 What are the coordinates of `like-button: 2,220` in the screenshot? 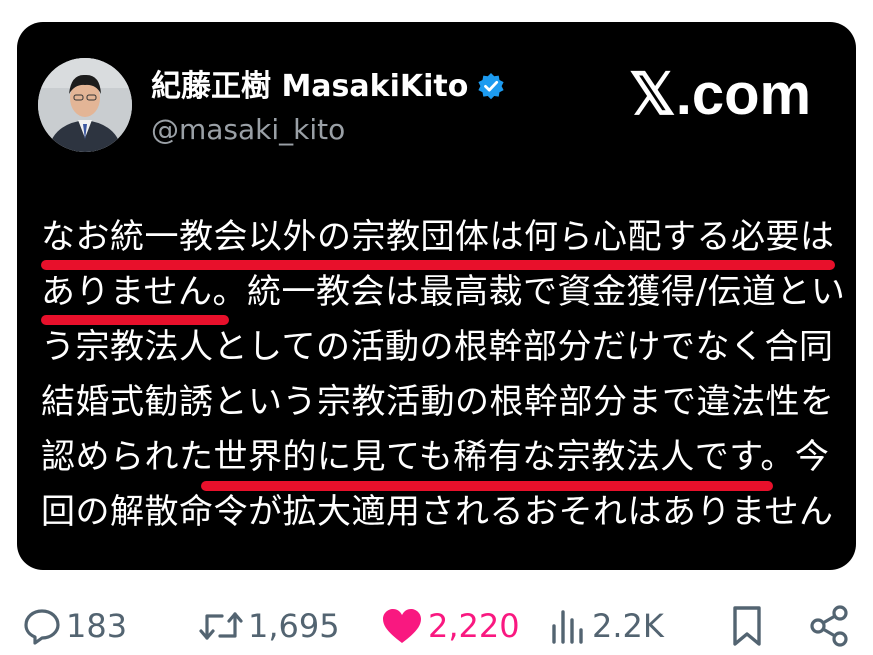 It's located at (450, 626).